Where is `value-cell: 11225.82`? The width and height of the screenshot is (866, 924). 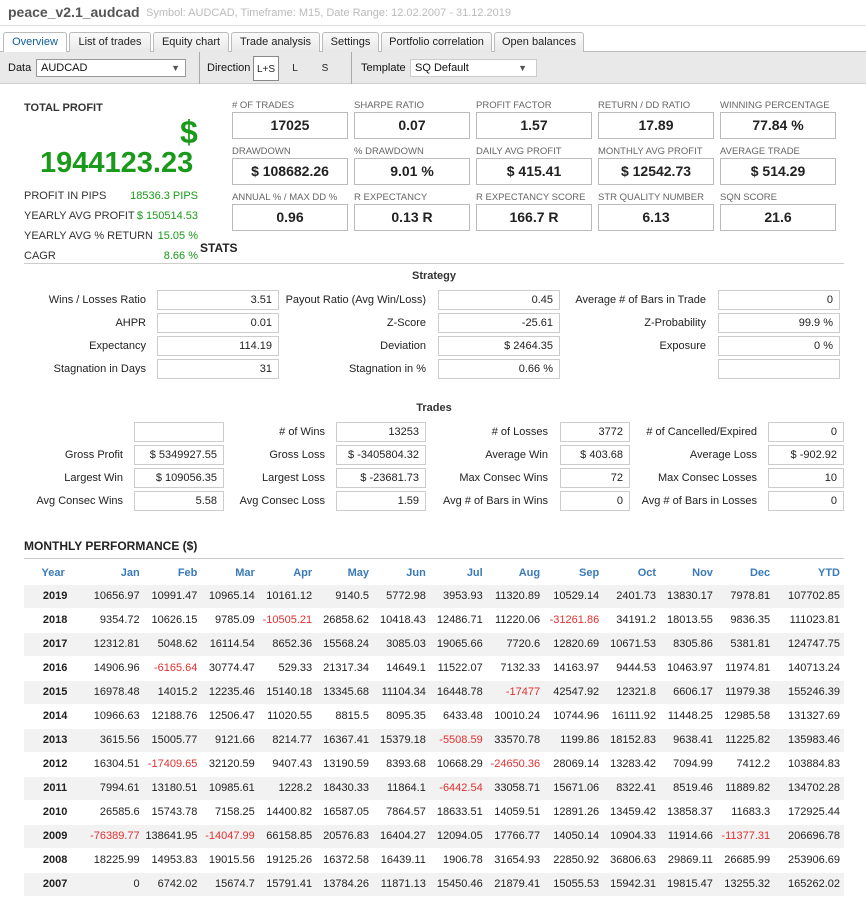
value-cell: 11225.82 is located at coordinates (745, 739).